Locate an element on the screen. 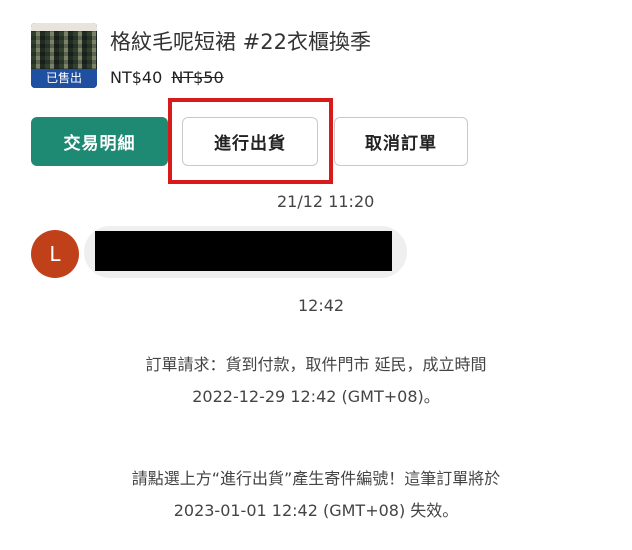 The image size is (632, 550). chat-timestamp: 21/12 11:20 is located at coordinates (326, 201).